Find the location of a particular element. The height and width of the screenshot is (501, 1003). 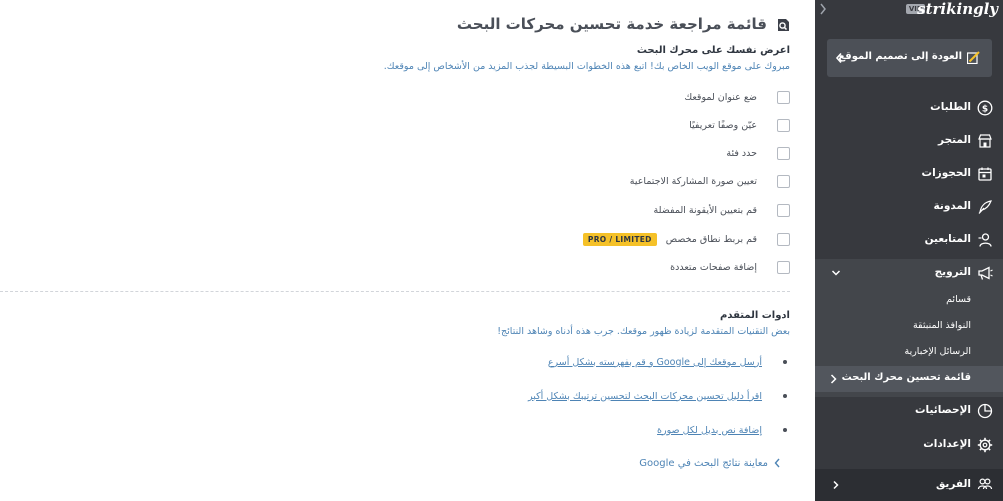

sidebar-item-label: الفريق is located at coordinates (953, 484).